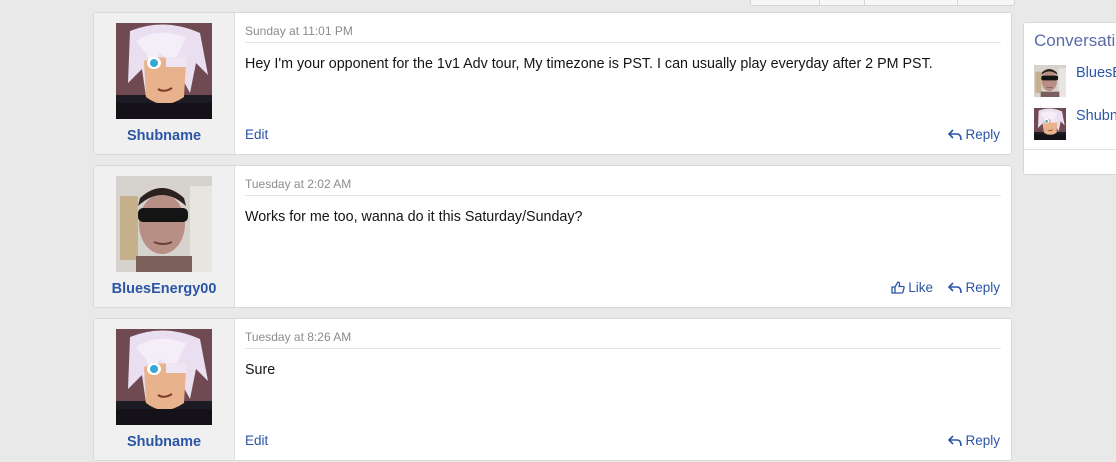 Image resolution: width=1116 pixels, height=462 pixels. I want to click on post-timestamp: Sunday at 11:01 PM, so click(299, 31).